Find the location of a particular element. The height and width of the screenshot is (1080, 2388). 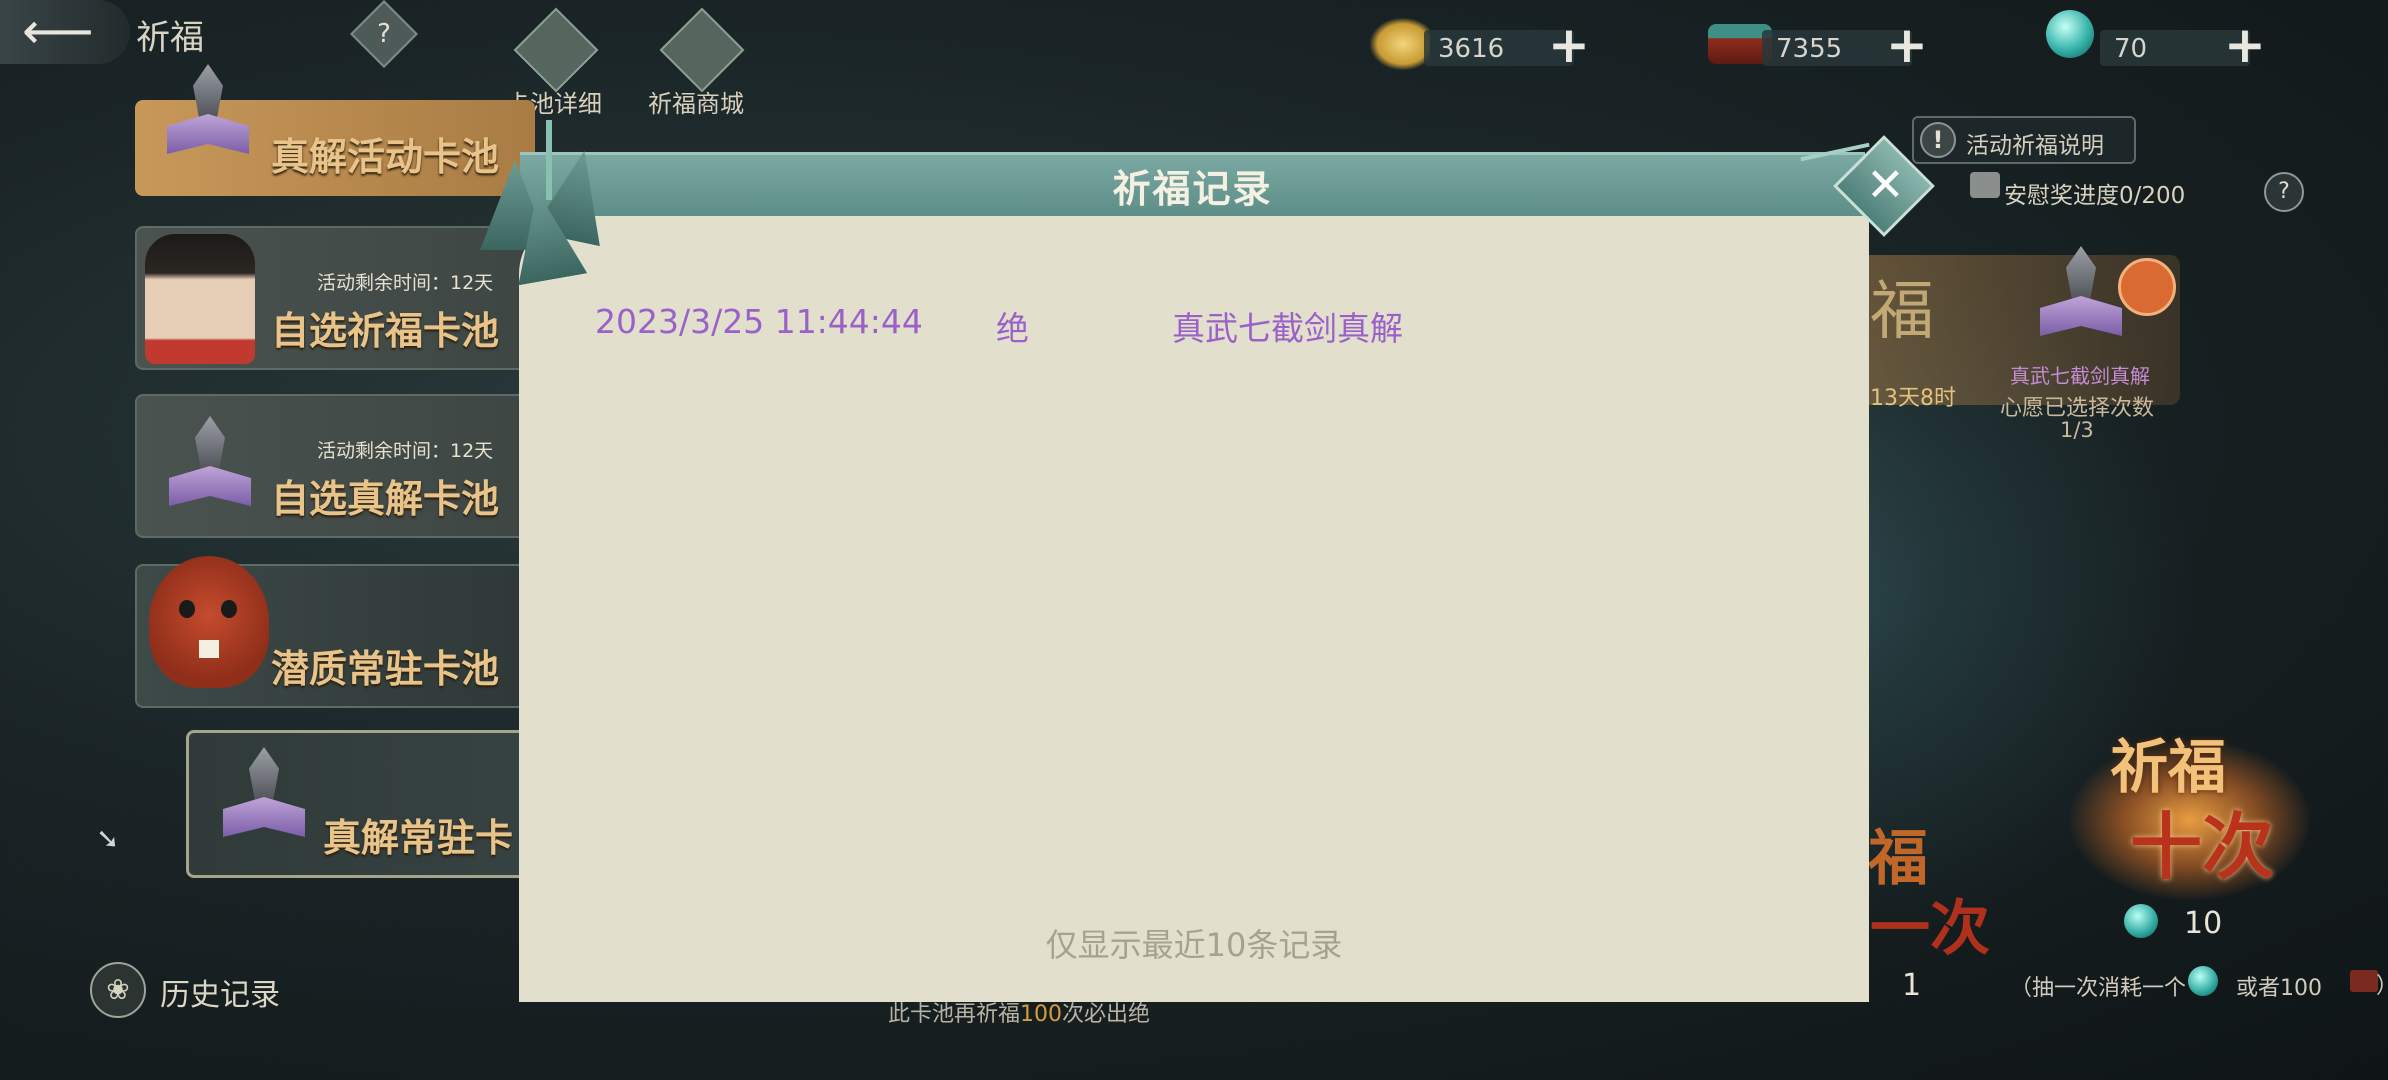

character-portrait is located at coordinates (200, 299).